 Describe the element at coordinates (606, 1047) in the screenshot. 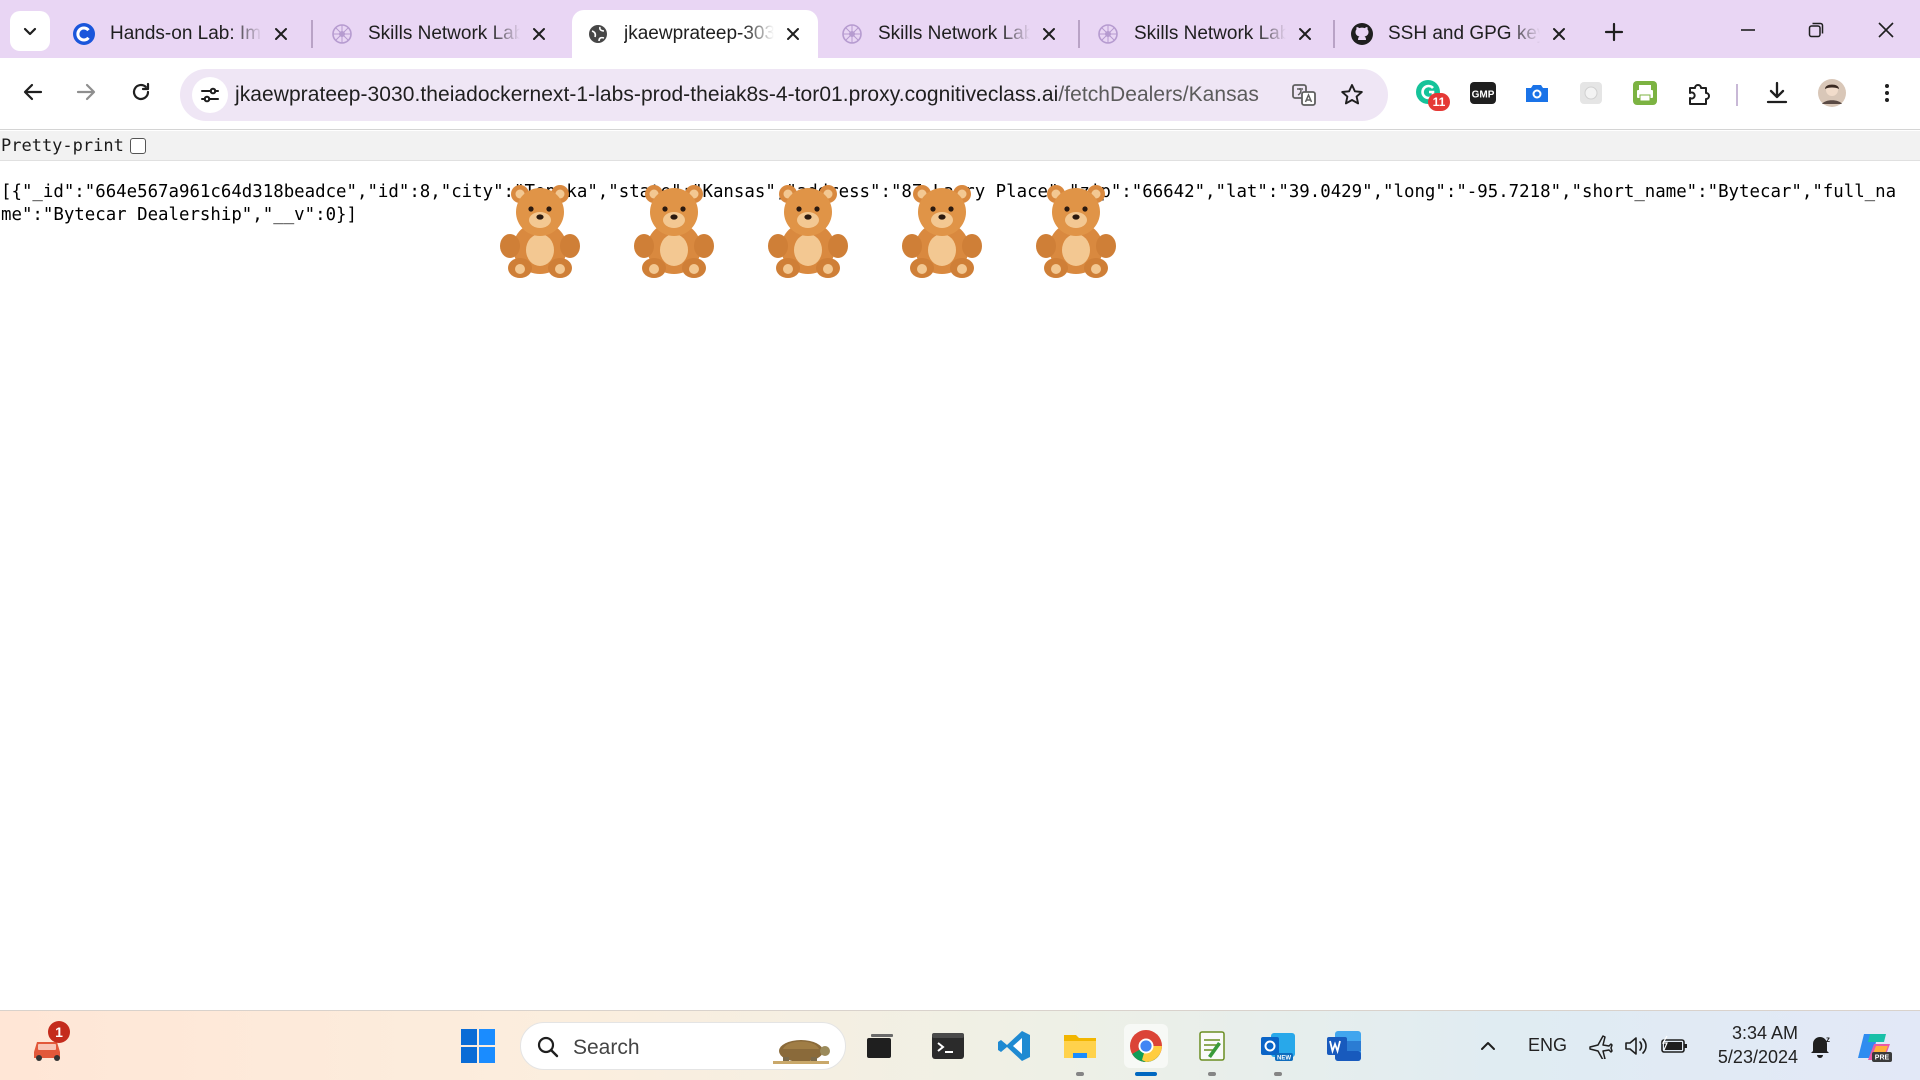

I see `search-placeholder: Search` at that location.